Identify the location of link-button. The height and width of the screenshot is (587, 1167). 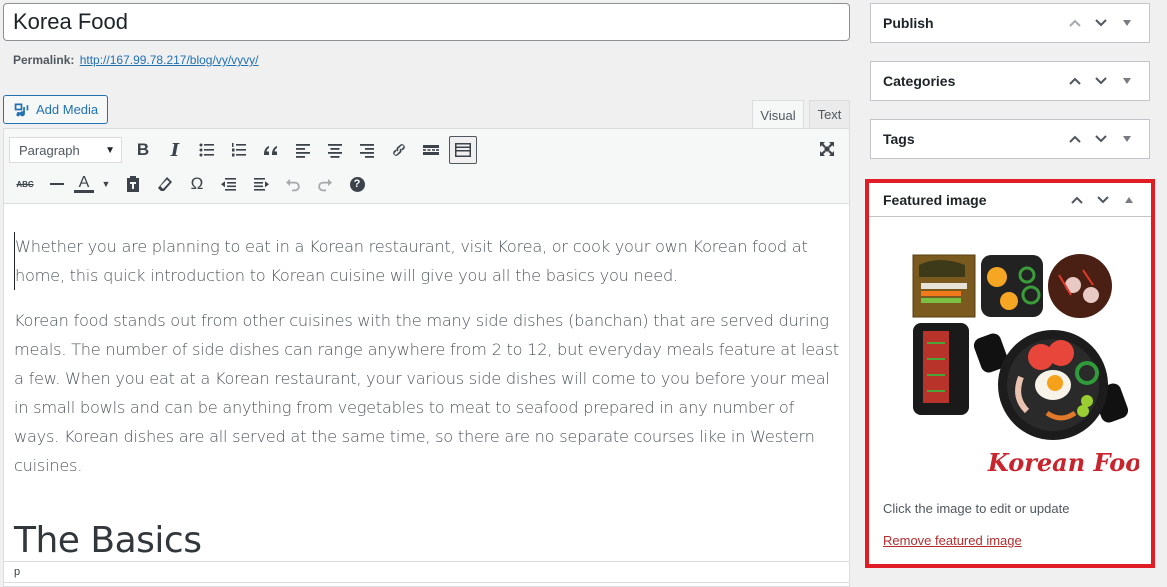
(399, 150).